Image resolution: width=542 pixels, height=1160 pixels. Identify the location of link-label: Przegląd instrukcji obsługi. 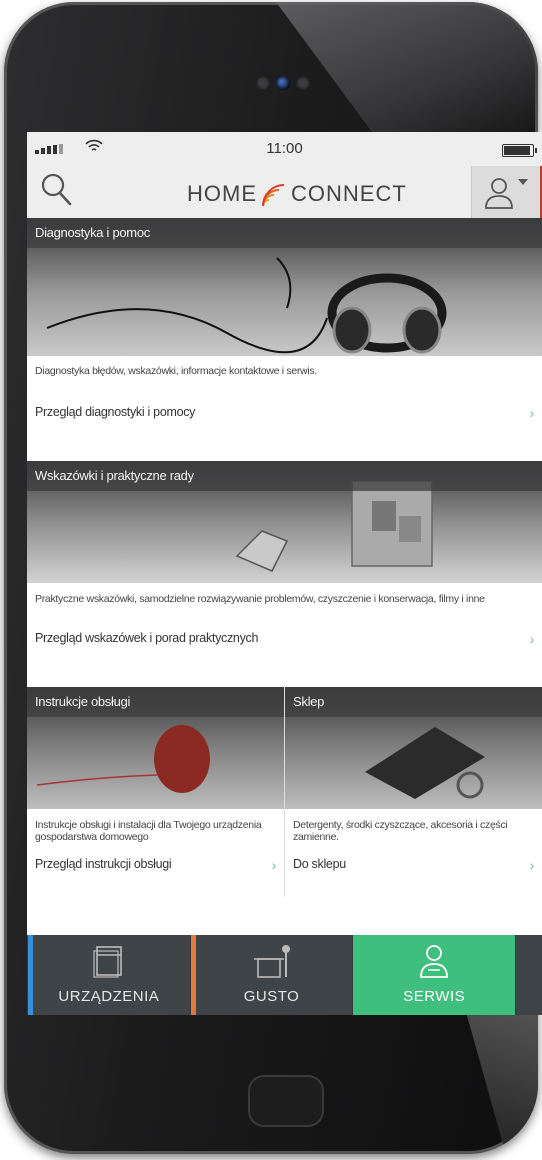
(103, 864).